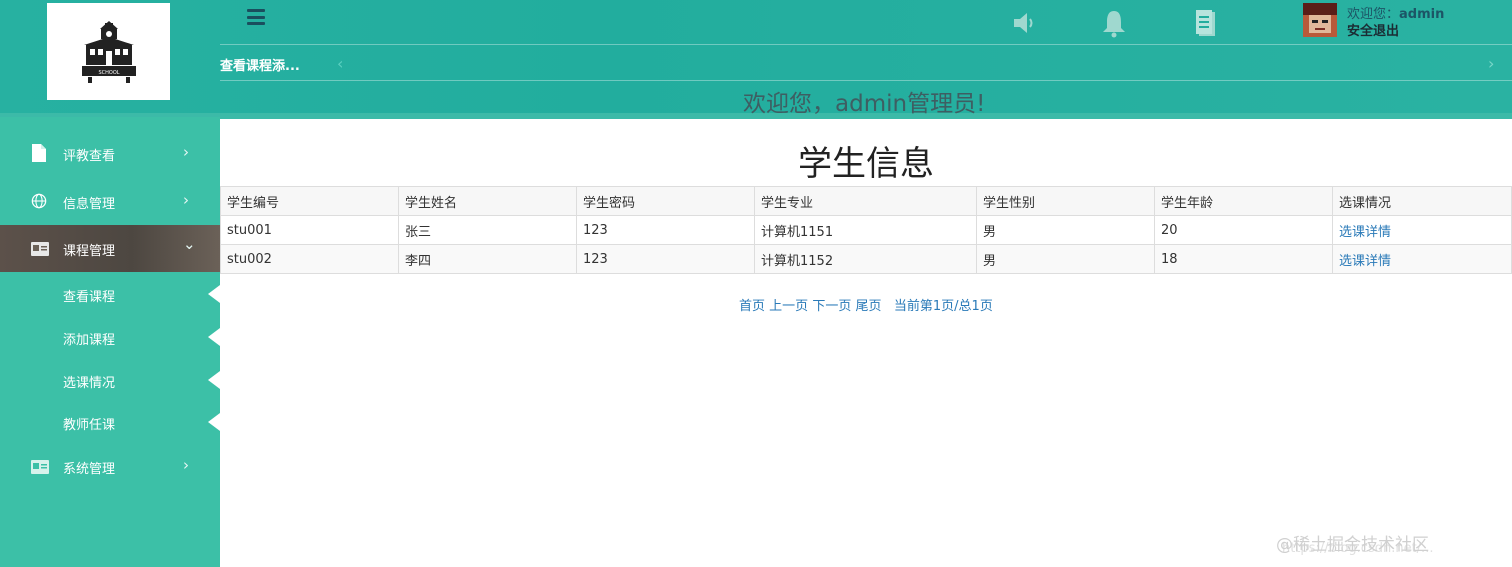 The image size is (1512, 567). Describe the element at coordinates (89, 251) in the screenshot. I see `sidebar-item-label: 课程管理` at that location.